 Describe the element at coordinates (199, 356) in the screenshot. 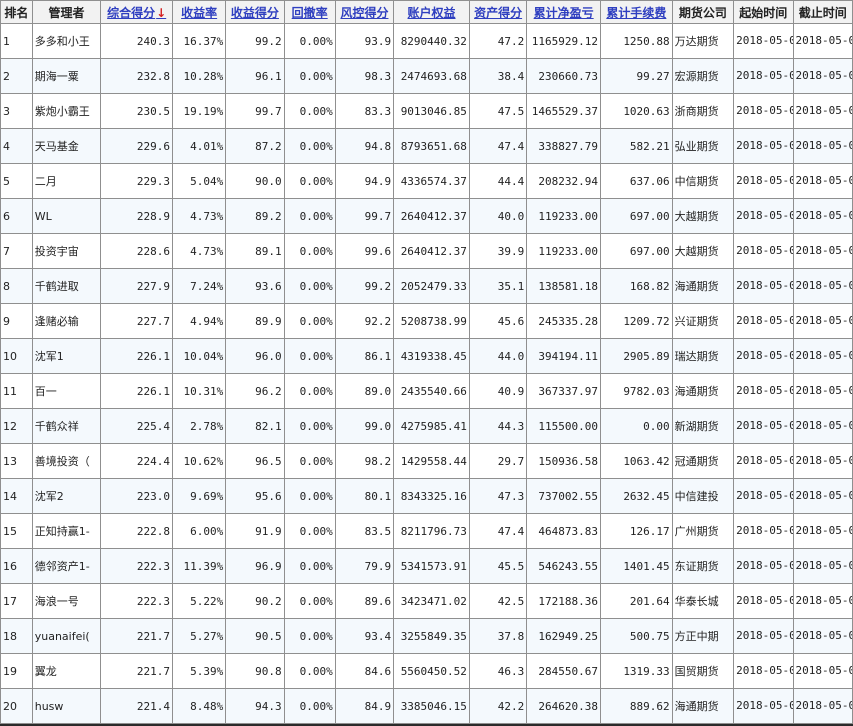

I see `return-rate: 10.04%` at that location.